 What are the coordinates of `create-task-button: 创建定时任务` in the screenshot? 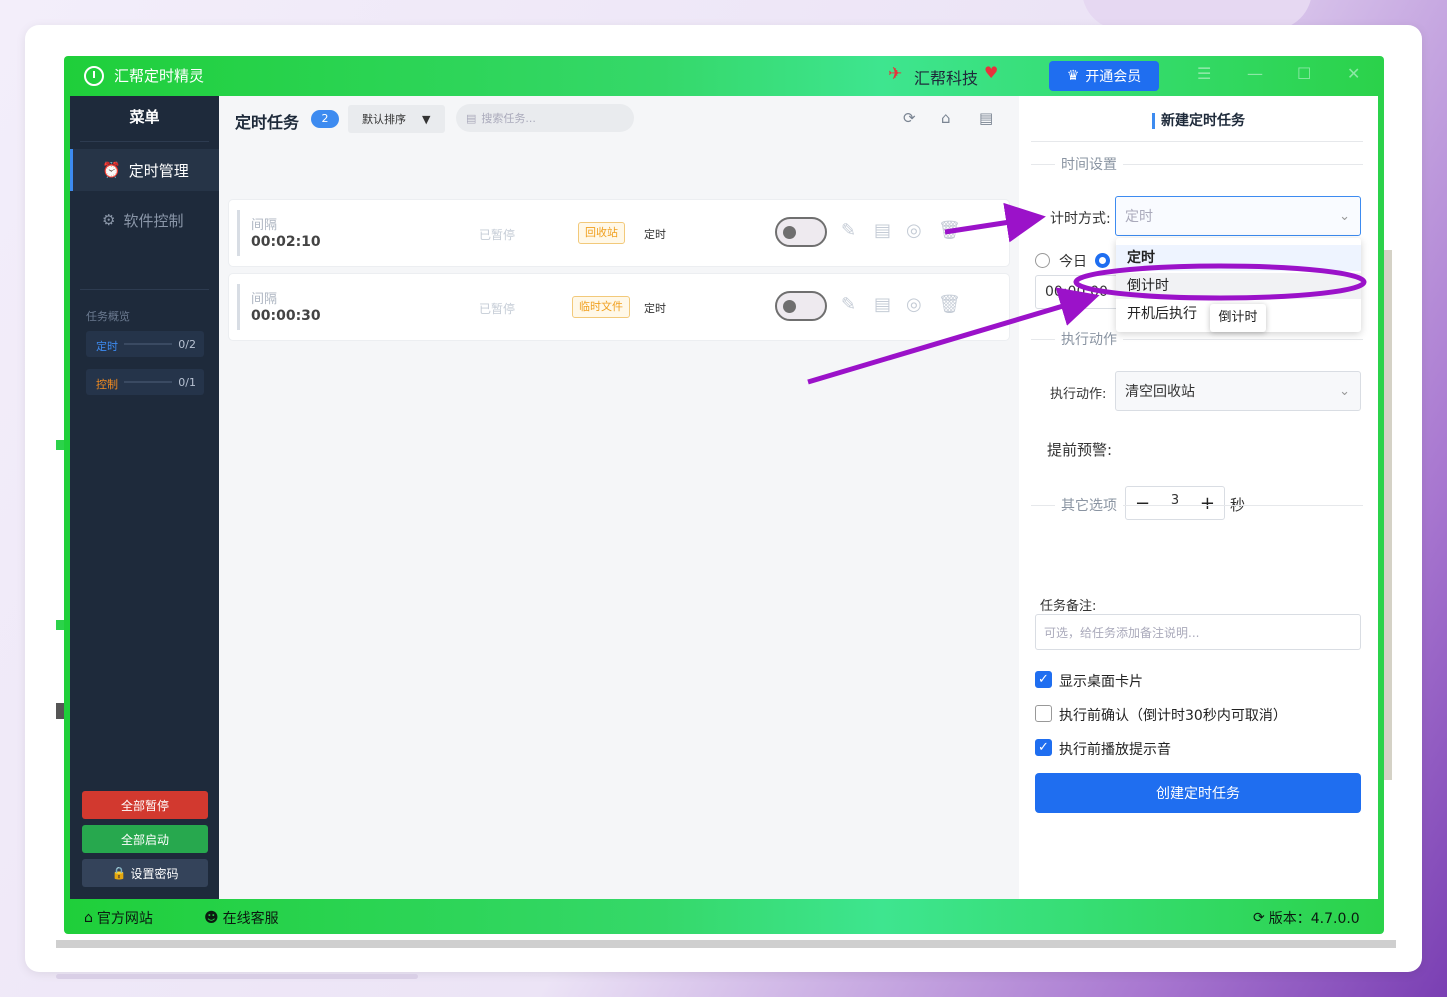 It's located at (1198, 793).